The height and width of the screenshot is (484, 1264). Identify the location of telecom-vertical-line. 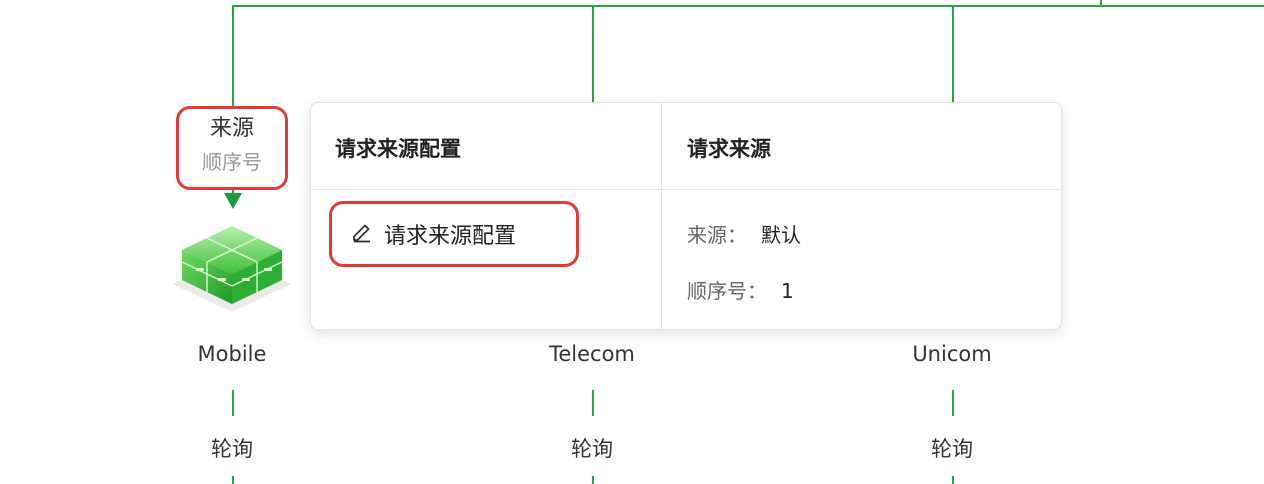
(593, 53).